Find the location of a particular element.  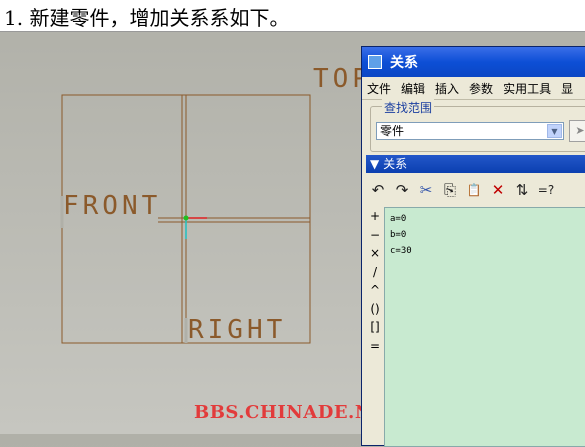

operator-parentheses: () is located at coordinates (375, 309).